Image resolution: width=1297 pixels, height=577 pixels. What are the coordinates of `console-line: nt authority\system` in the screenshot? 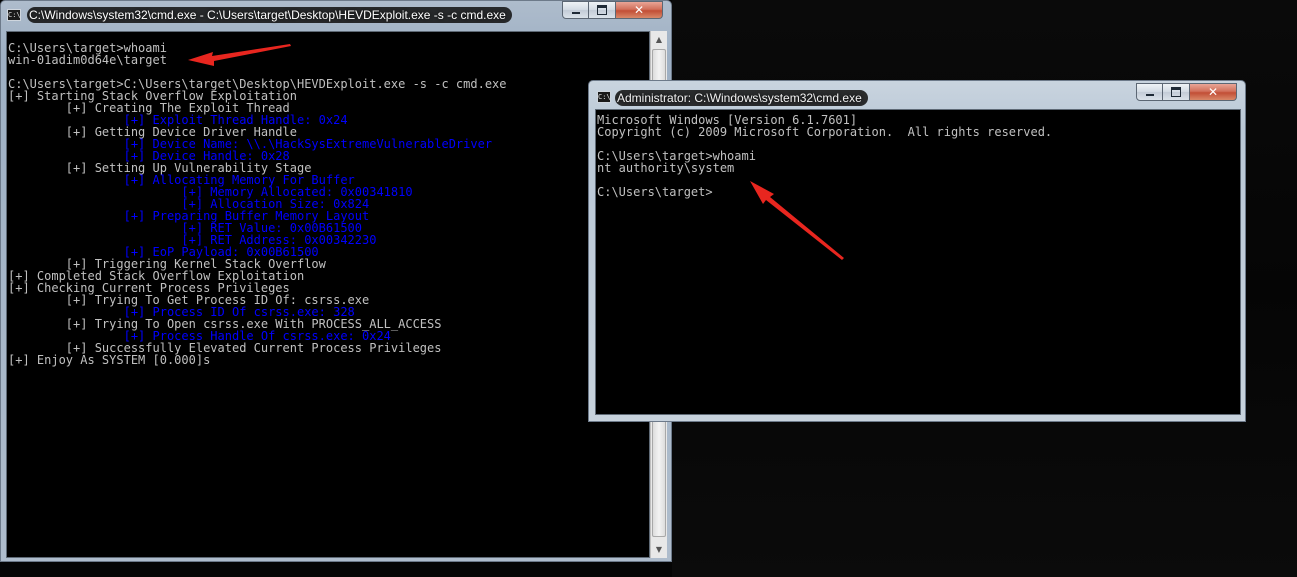 It's located at (666, 168).